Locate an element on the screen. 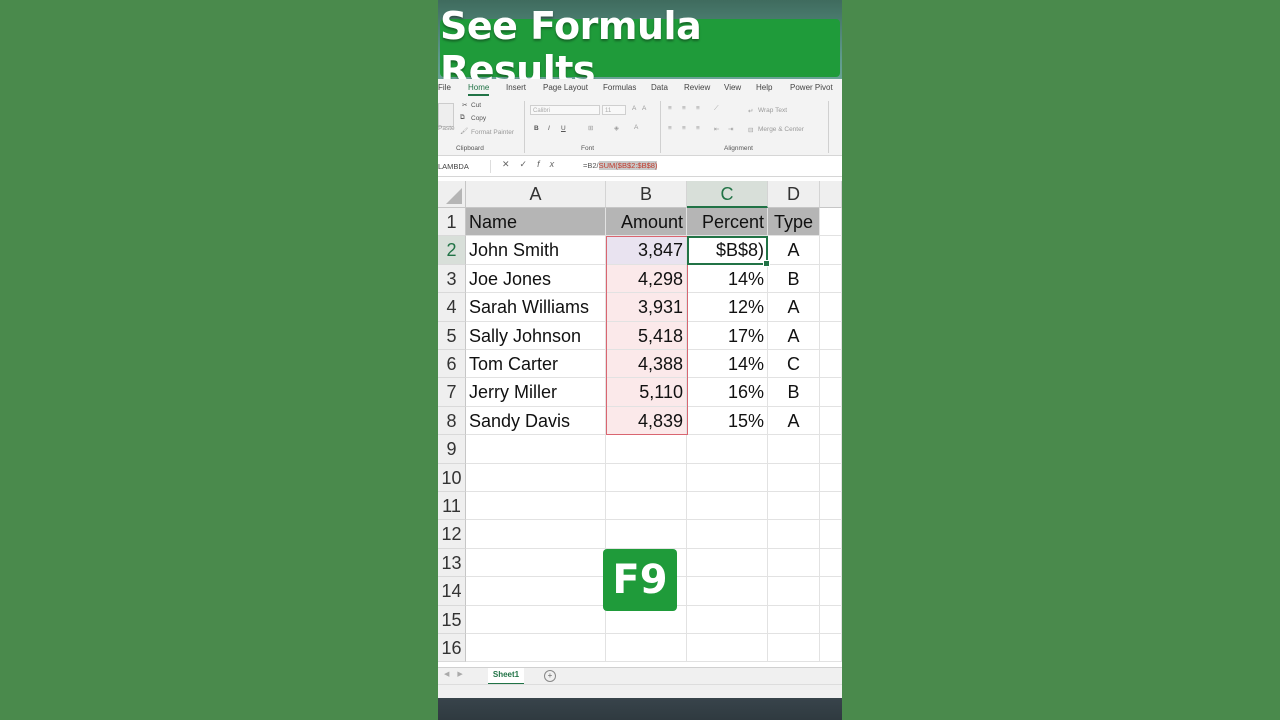  tab-insert: Insert is located at coordinates (516, 87).